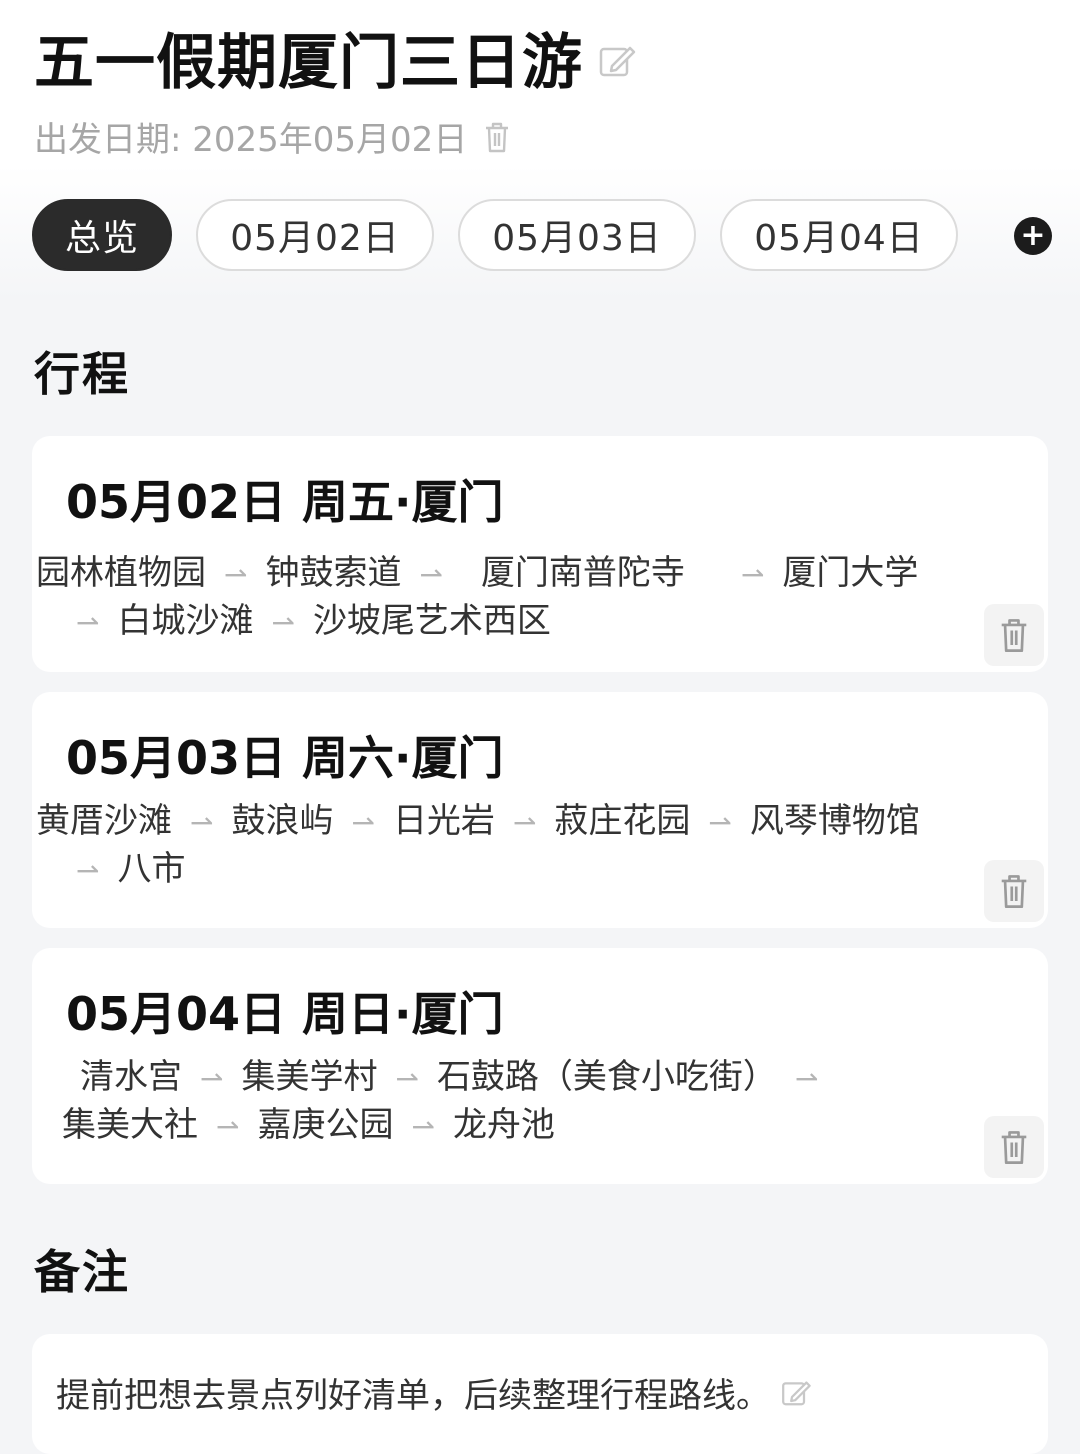 The image size is (1080, 1454). Describe the element at coordinates (130, 1125) in the screenshot. I see `route-stop: 集美大社` at that location.